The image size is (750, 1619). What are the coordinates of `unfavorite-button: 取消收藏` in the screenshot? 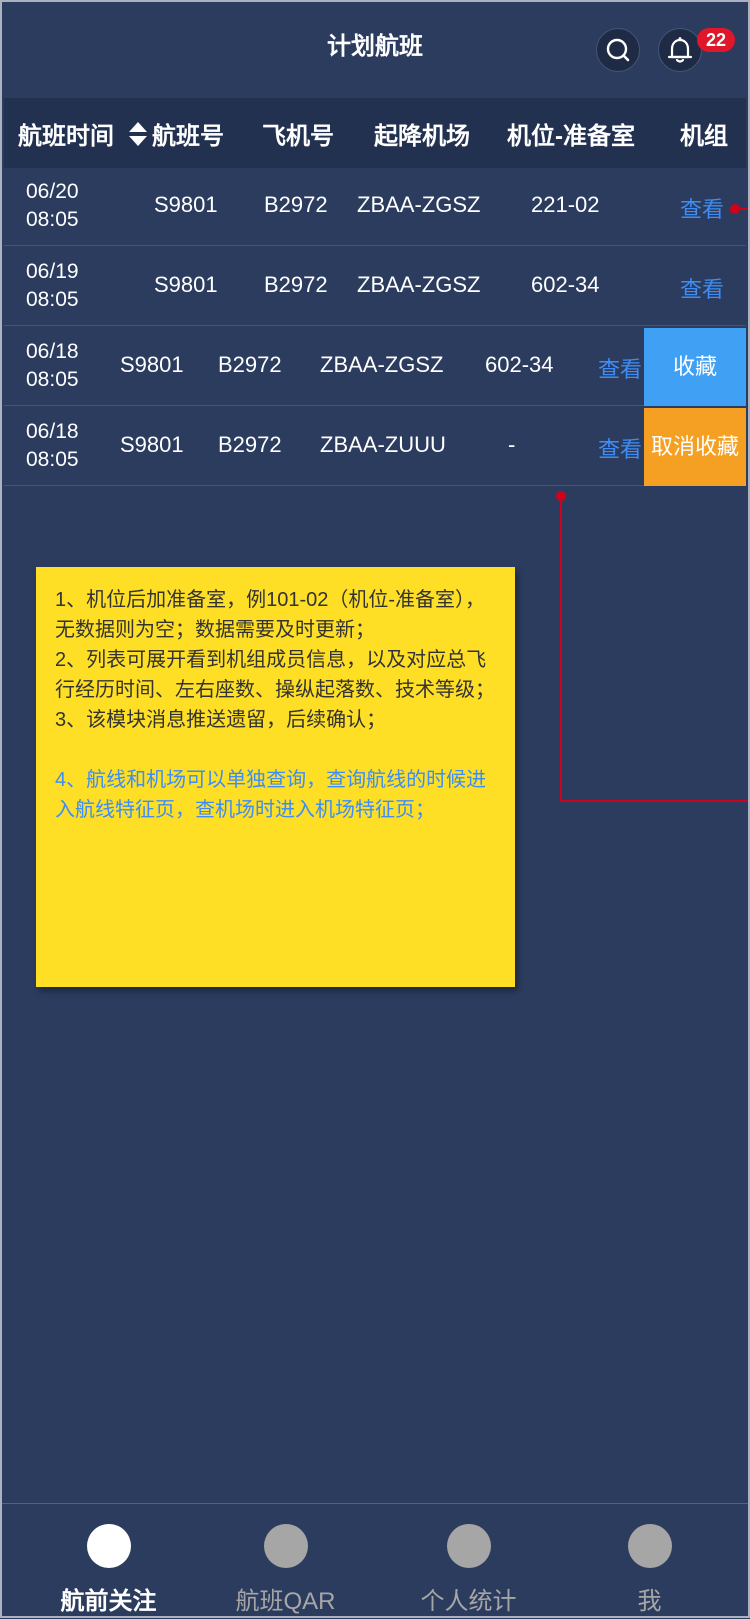 It's located at (695, 447).